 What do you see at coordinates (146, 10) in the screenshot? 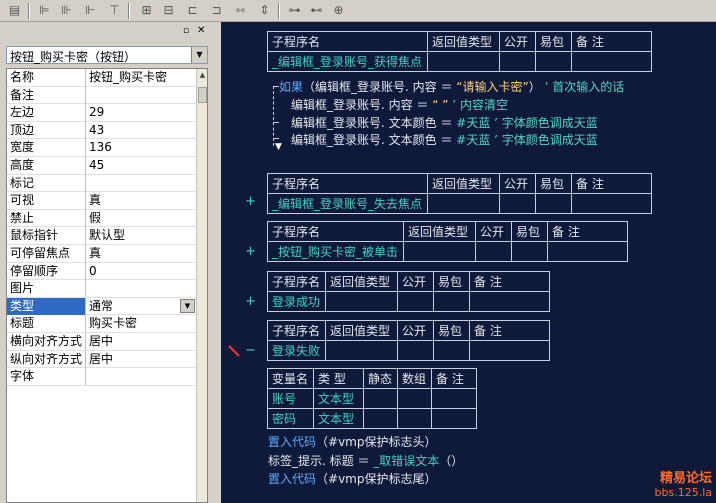
I see `align-middle-icon: ⊞` at bounding box center [146, 10].